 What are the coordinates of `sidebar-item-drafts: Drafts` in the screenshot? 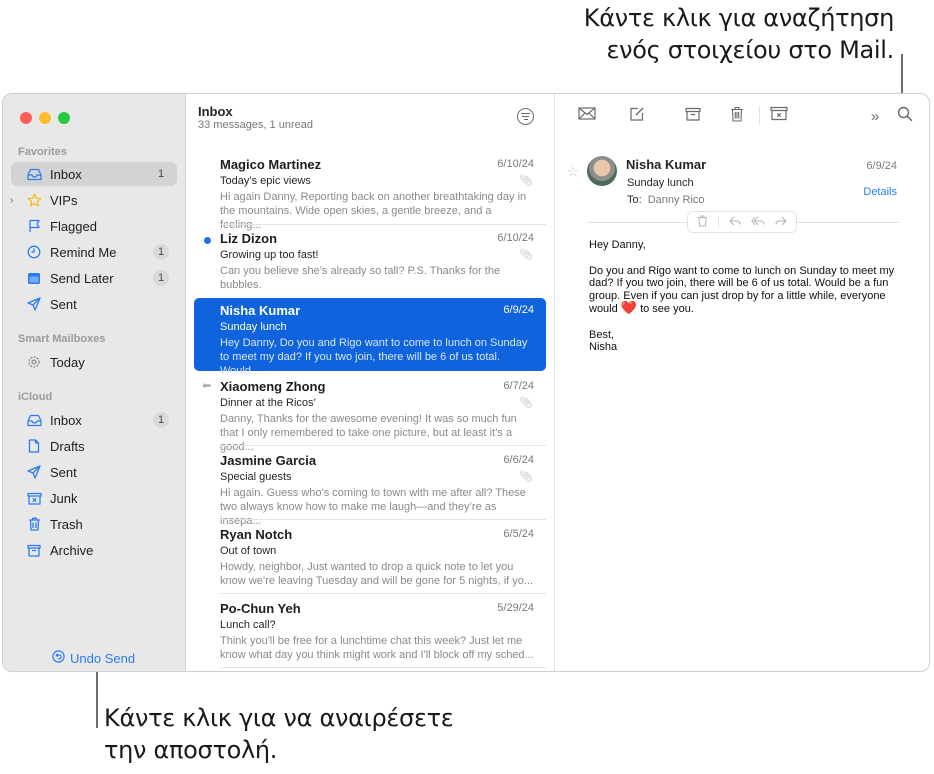 It's located at (94, 446).